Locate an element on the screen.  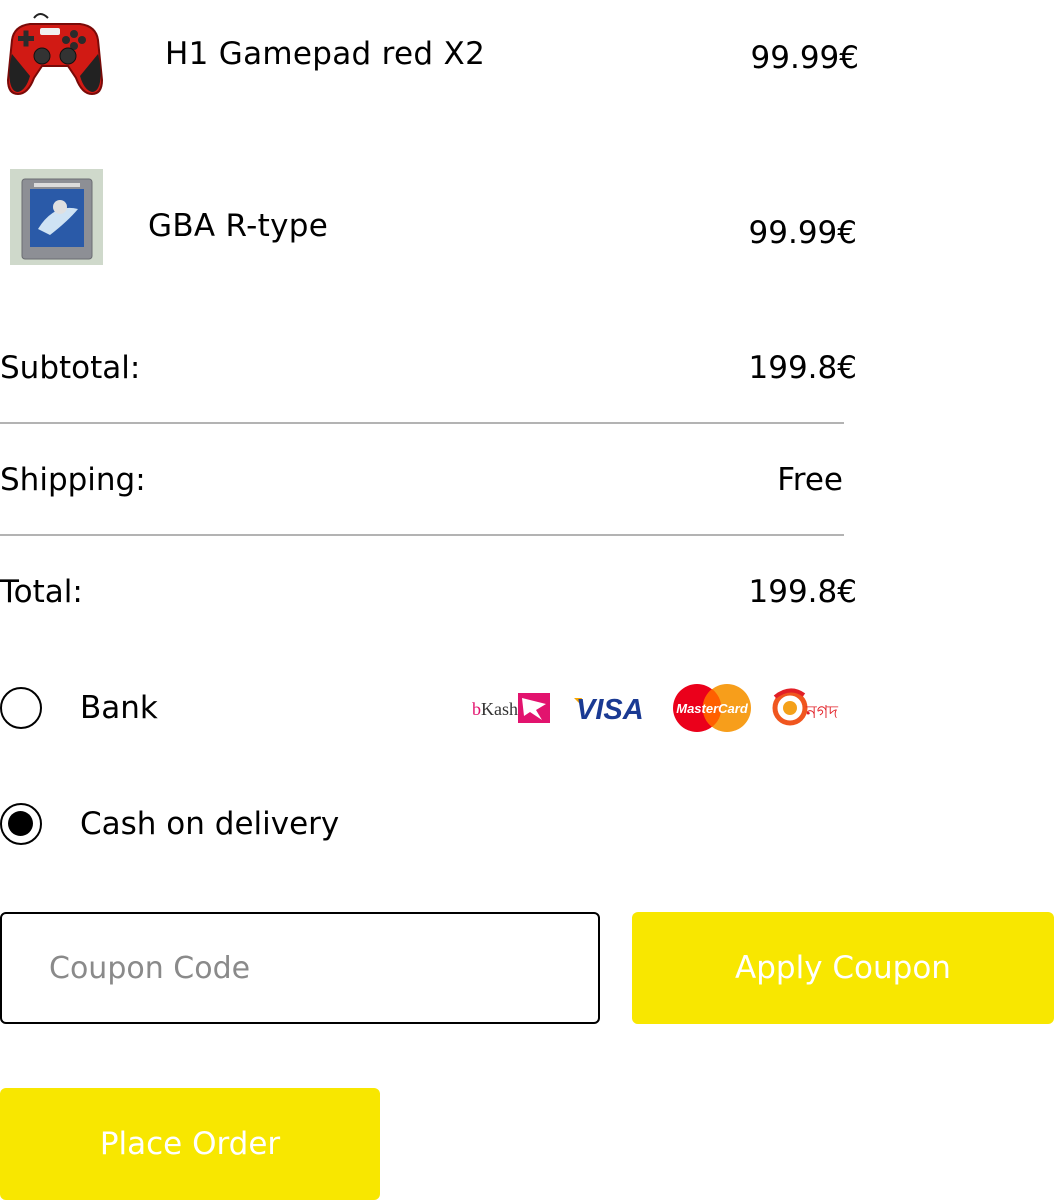
bank-radio-label: Bank is located at coordinates (119, 708).